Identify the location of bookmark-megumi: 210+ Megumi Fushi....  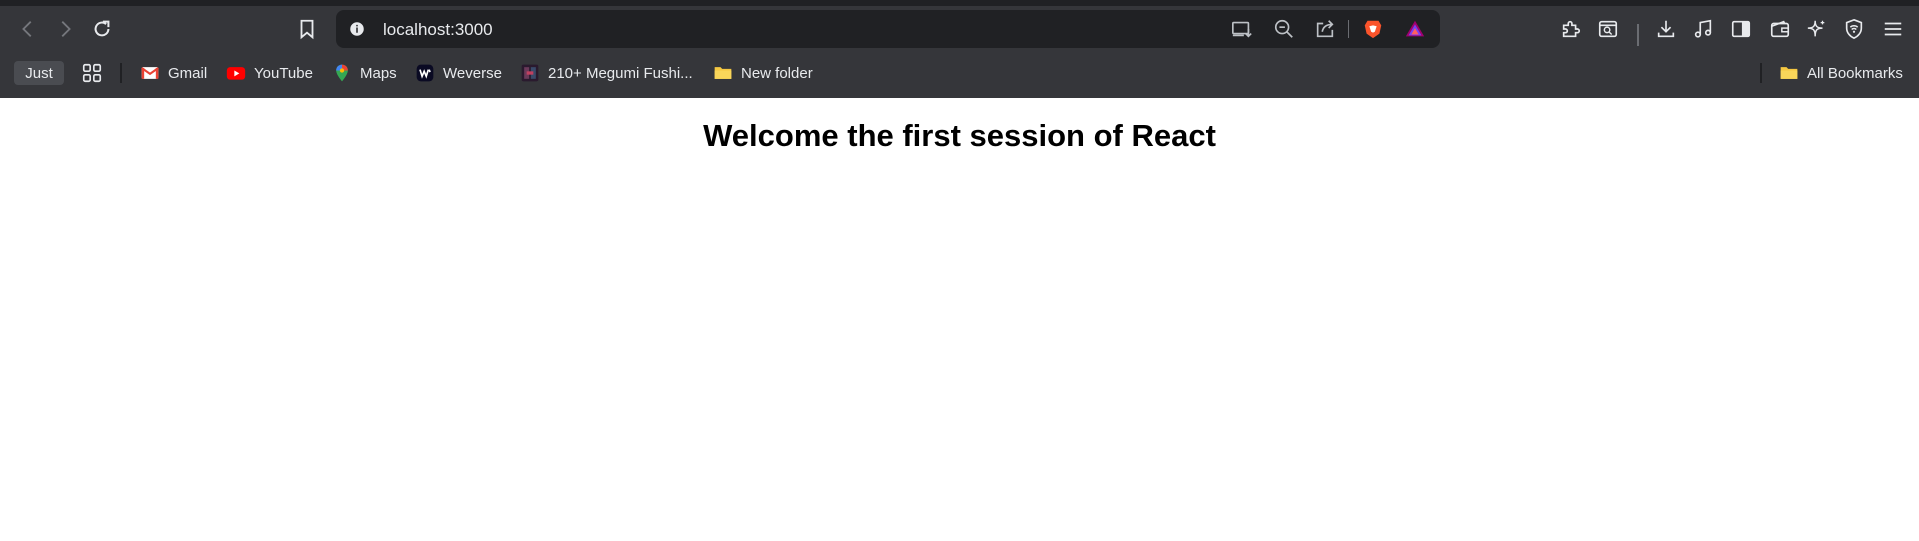
(606, 73).